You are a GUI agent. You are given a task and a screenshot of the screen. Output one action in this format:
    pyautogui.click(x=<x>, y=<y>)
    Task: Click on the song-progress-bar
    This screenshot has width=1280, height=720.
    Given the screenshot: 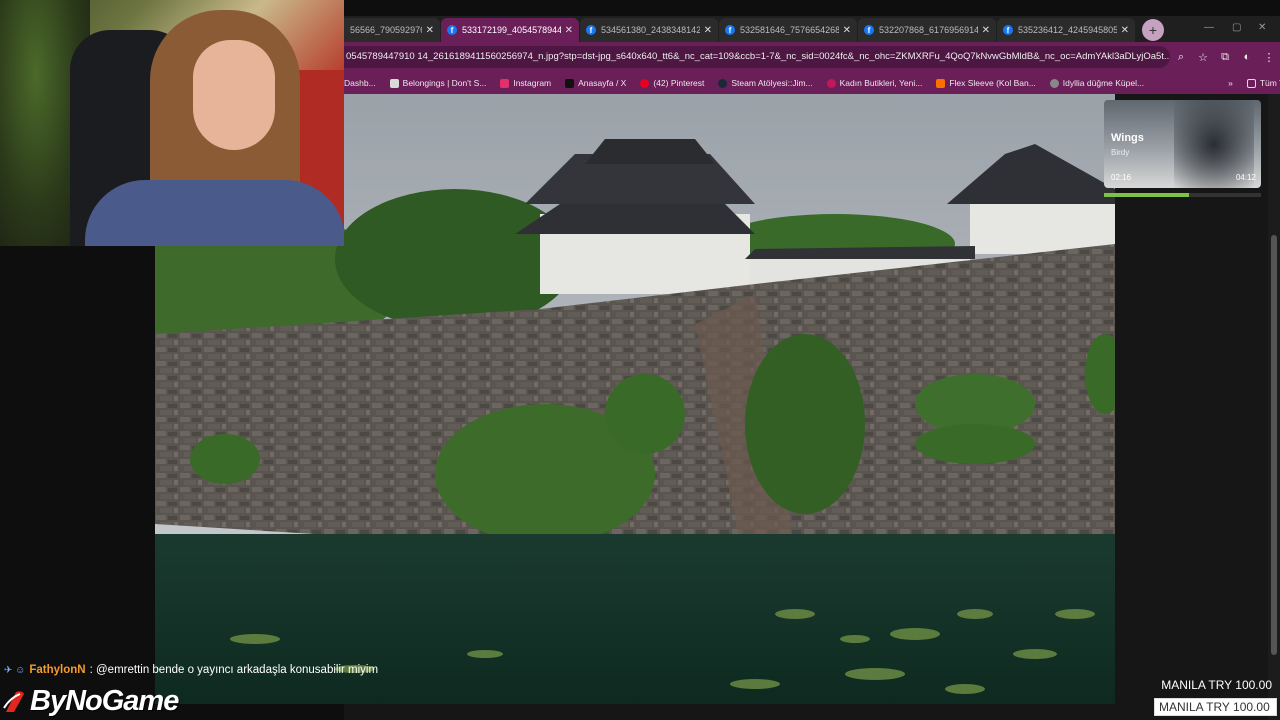 What is the action you would take?
    pyautogui.click(x=1182, y=195)
    